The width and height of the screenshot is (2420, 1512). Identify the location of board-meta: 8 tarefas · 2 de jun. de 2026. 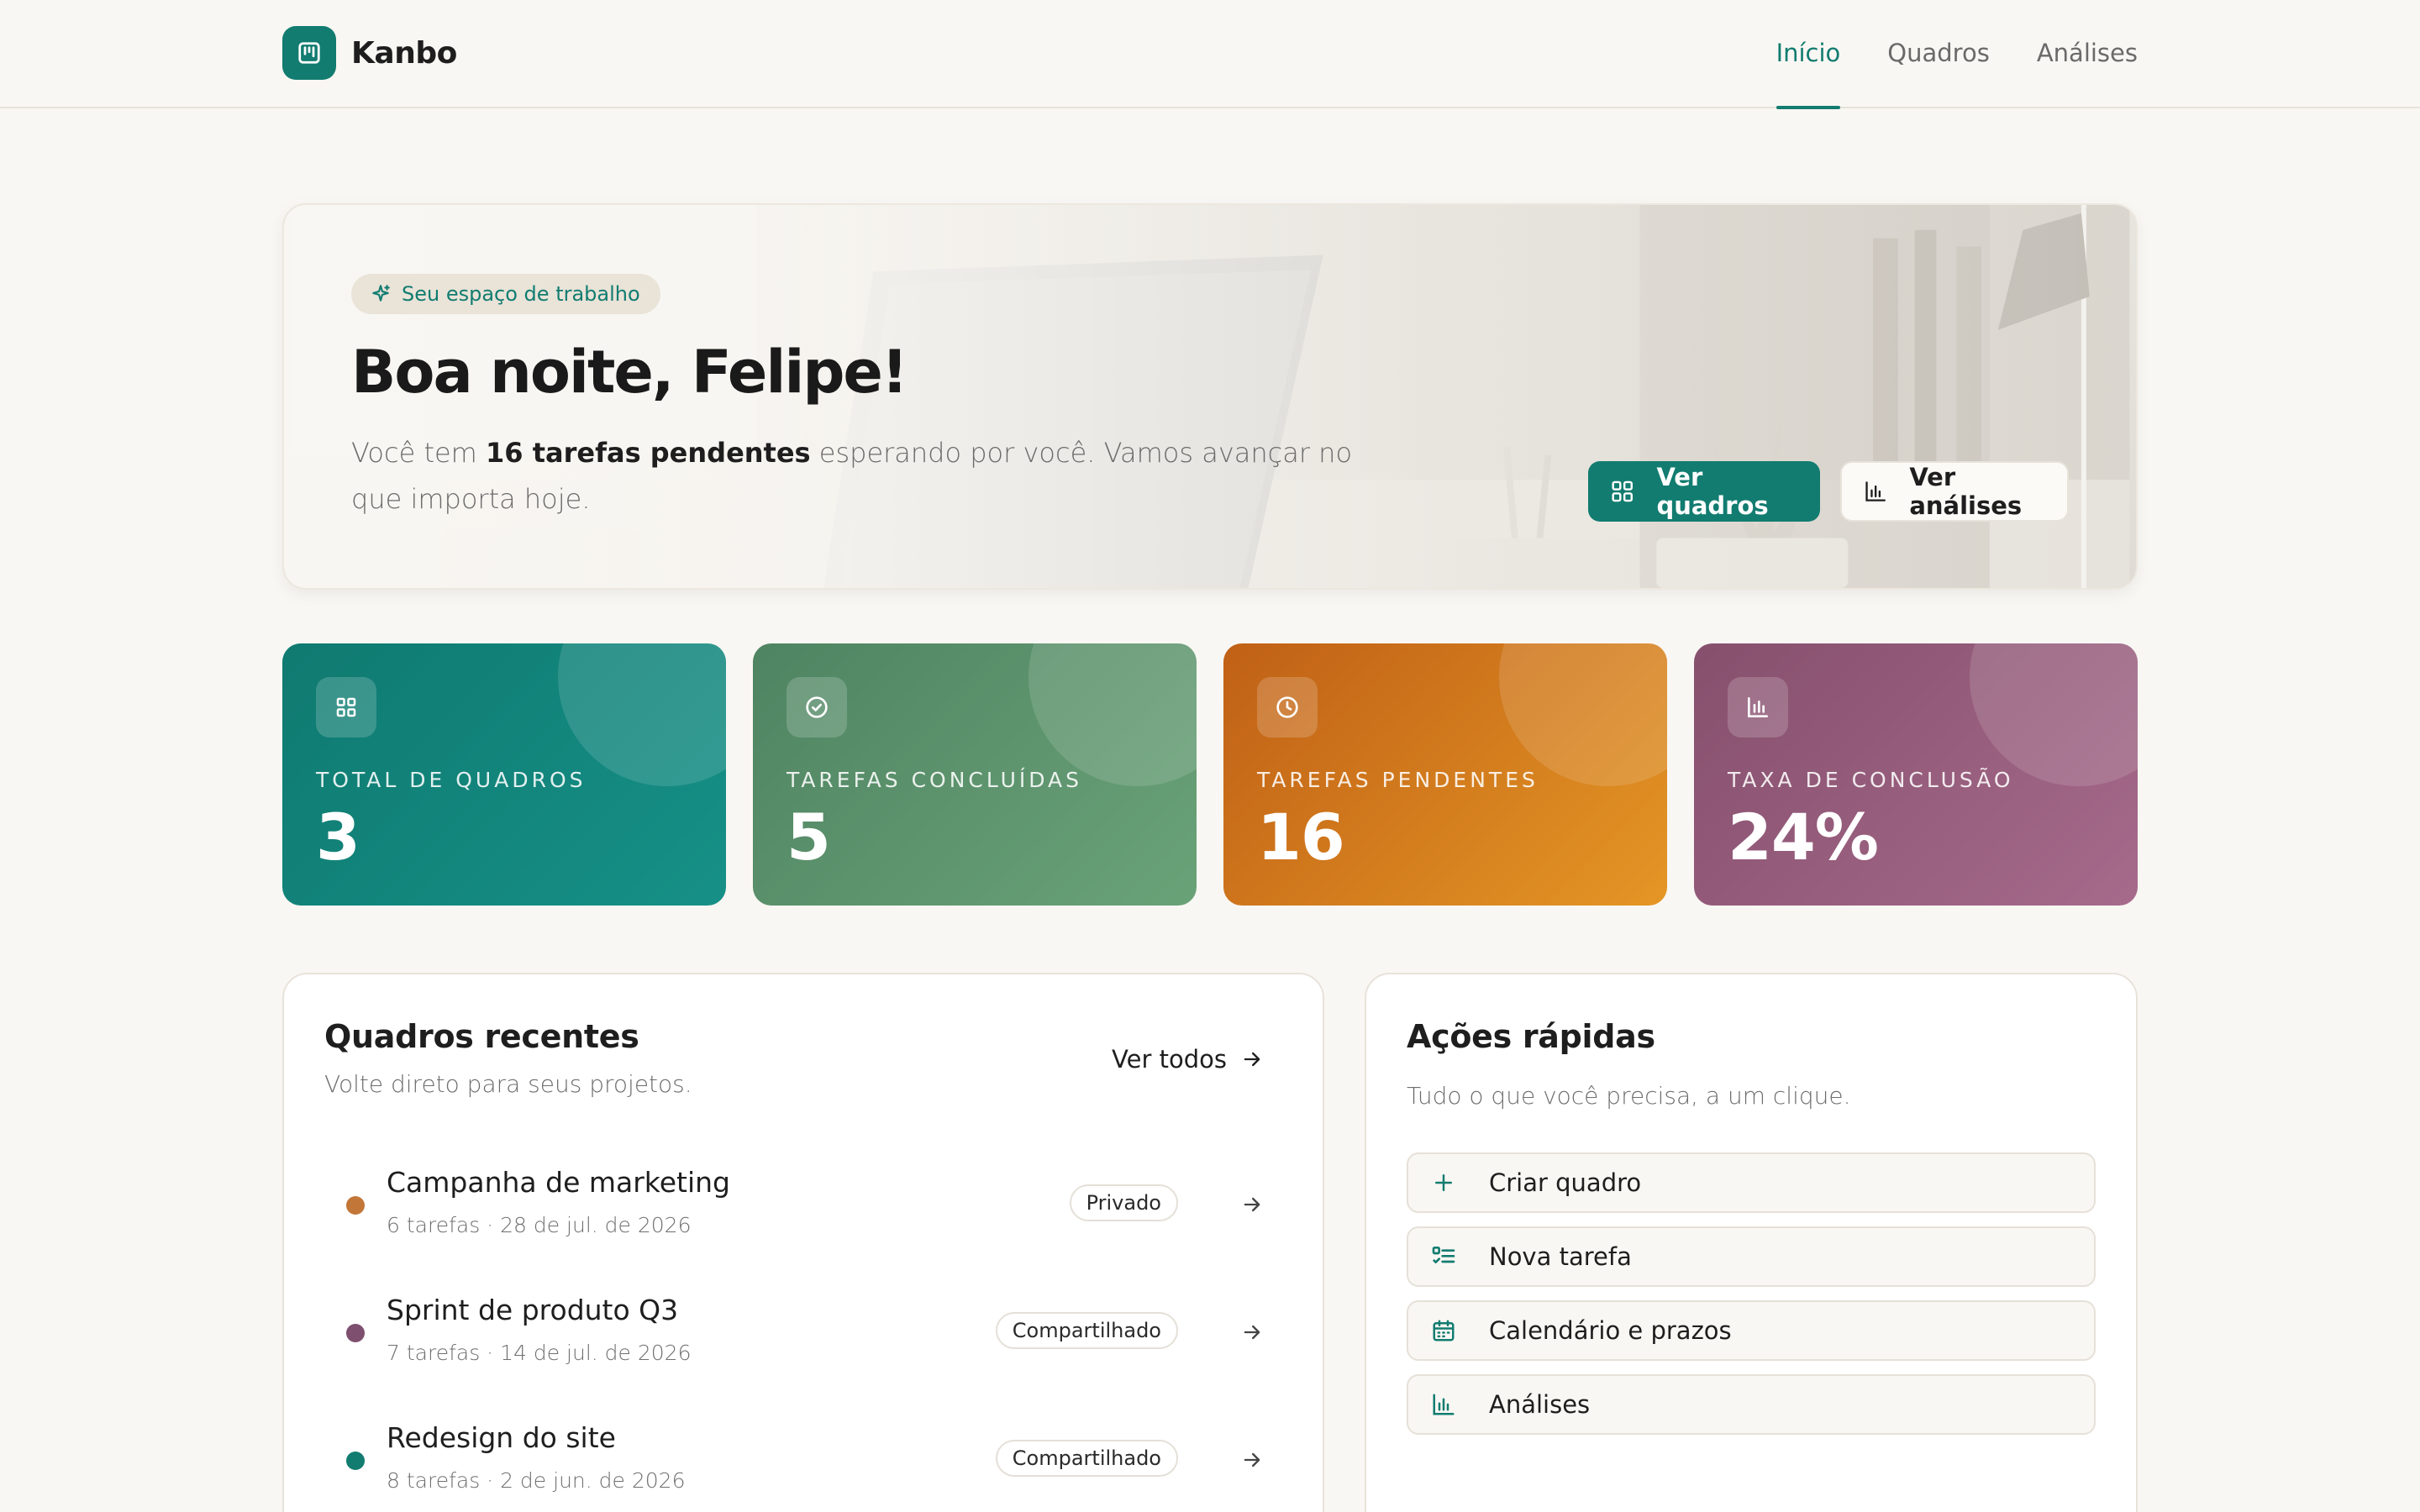
(537, 1480).